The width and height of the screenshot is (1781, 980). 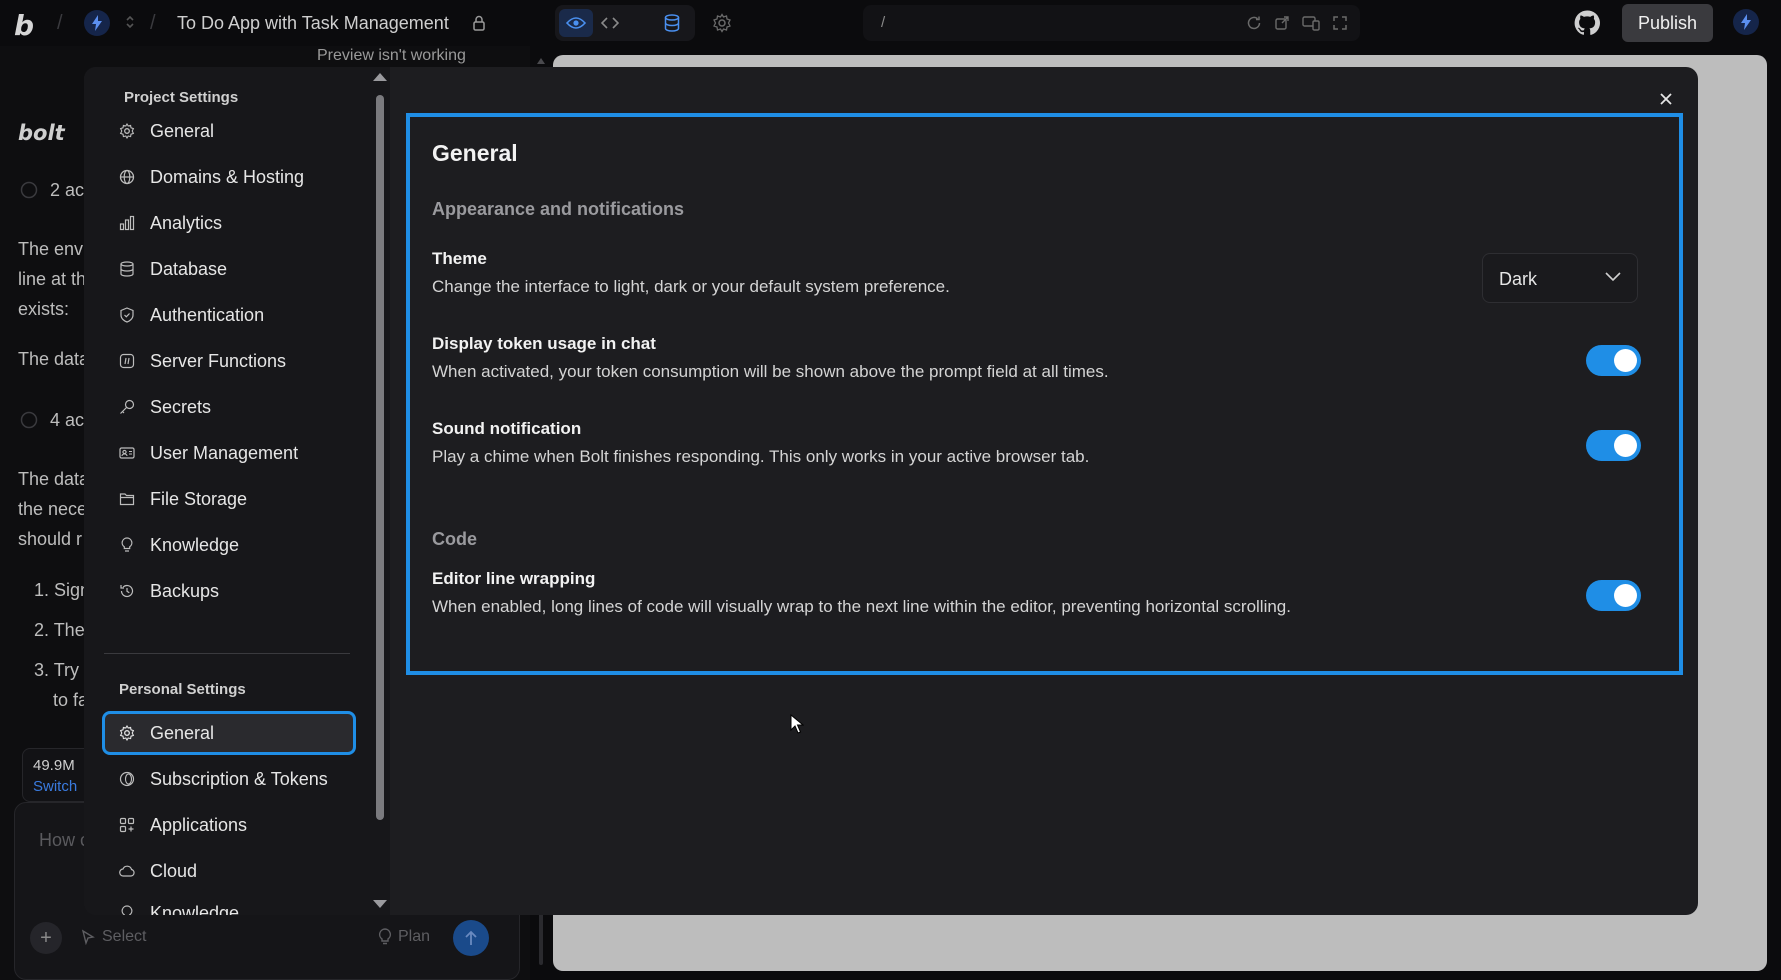 What do you see at coordinates (229, 591) in the screenshot?
I see `sidebar-item-backups: Backups` at bounding box center [229, 591].